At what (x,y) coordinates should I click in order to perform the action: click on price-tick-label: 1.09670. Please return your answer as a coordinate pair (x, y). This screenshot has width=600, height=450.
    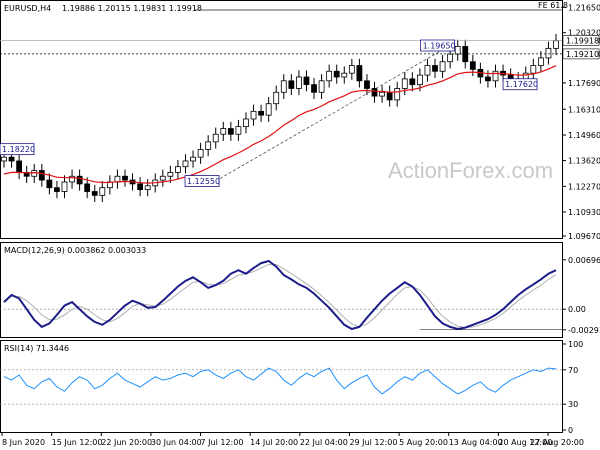
    Looking at the image, I should click on (584, 236).